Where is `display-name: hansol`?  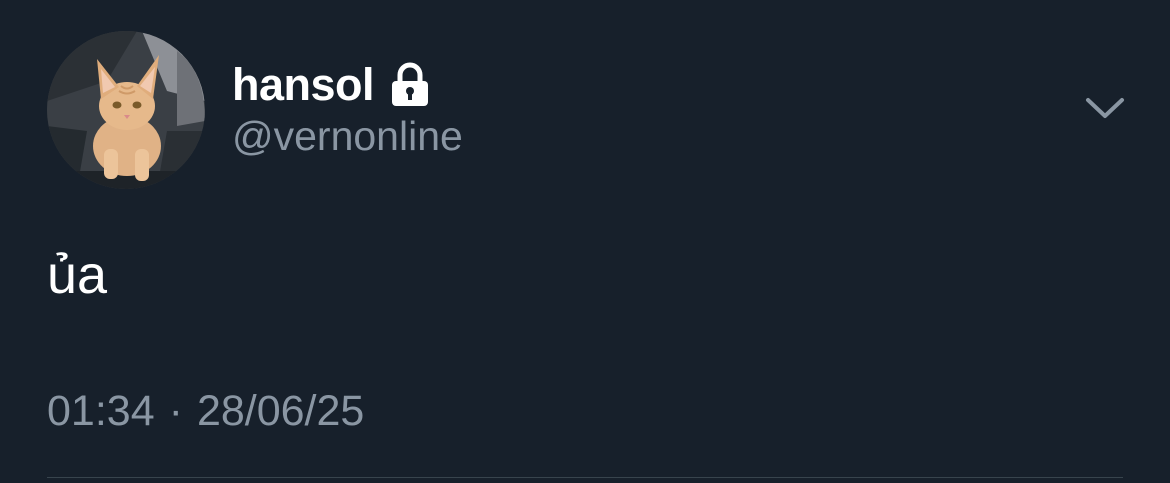 display-name: hansol is located at coordinates (303, 84).